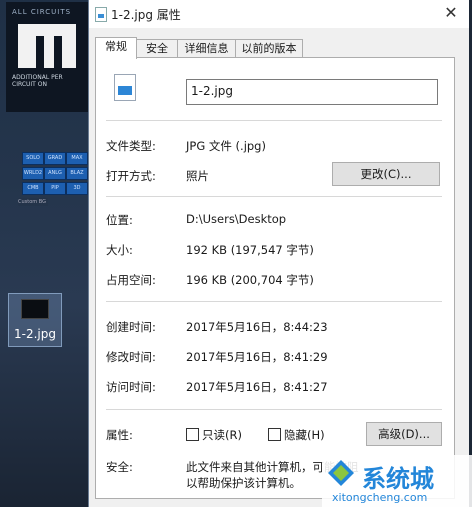 Image resolution: width=472 pixels, height=507 pixels. Describe the element at coordinates (33, 188) in the screenshot. I see `grid-cell: CMB` at that location.